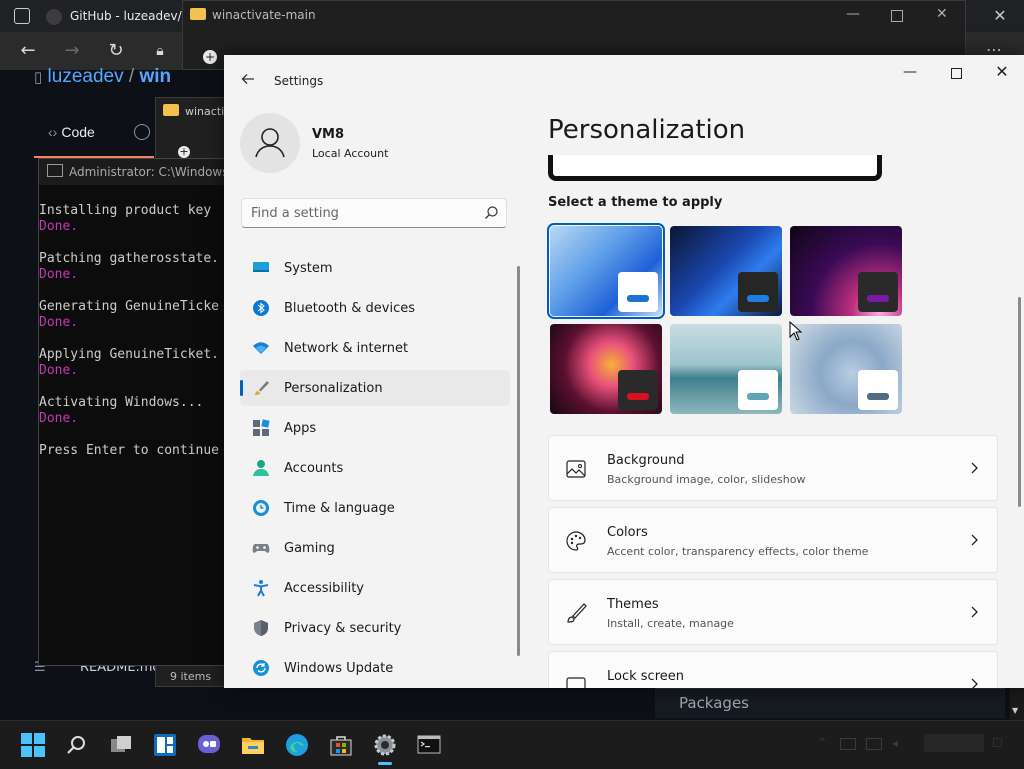 This screenshot has width=1024, height=769. I want to click on account-type: Local Account, so click(350, 153).